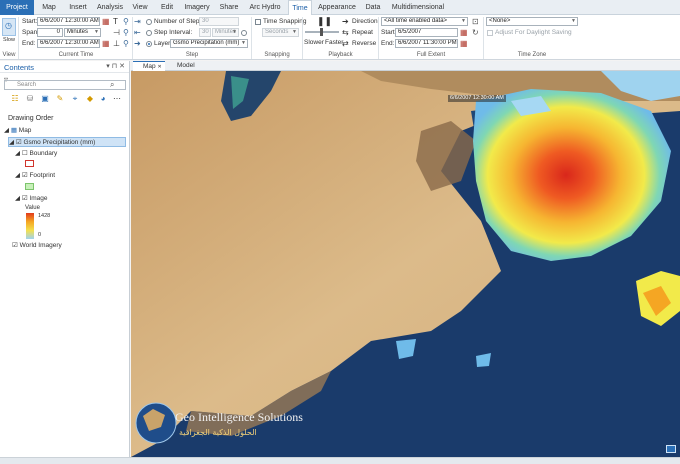 Image resolution: width=680 pixels, height=464 pixels. Describe the element at coordinates (345, 21) in the screenshot. I see `direction-icon: ➔` at that location.